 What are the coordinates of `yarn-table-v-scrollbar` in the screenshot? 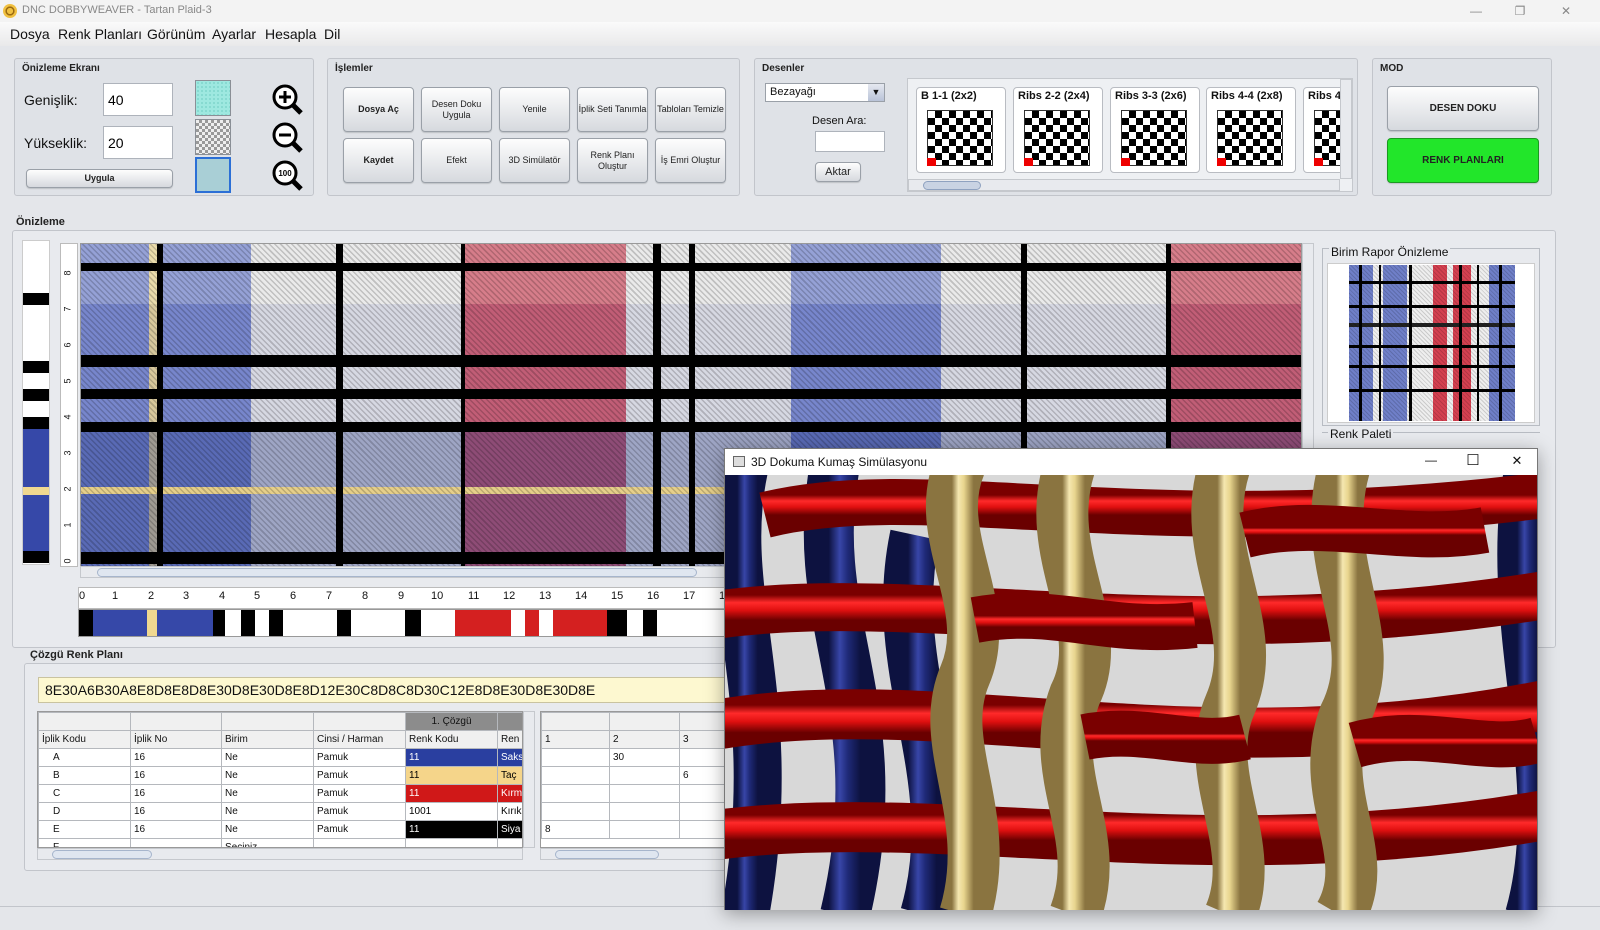 It's located at (529, 779).